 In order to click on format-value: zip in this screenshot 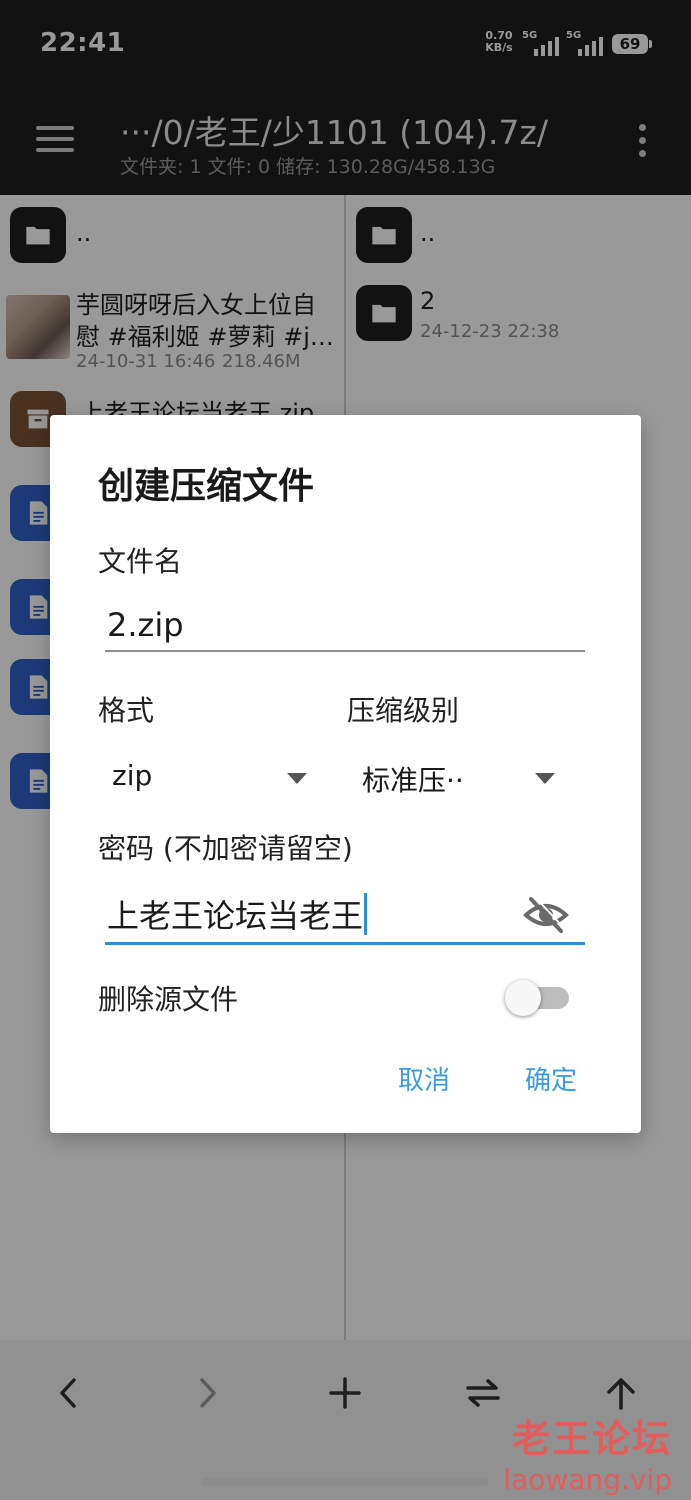, I will do `click(132, 775)`.